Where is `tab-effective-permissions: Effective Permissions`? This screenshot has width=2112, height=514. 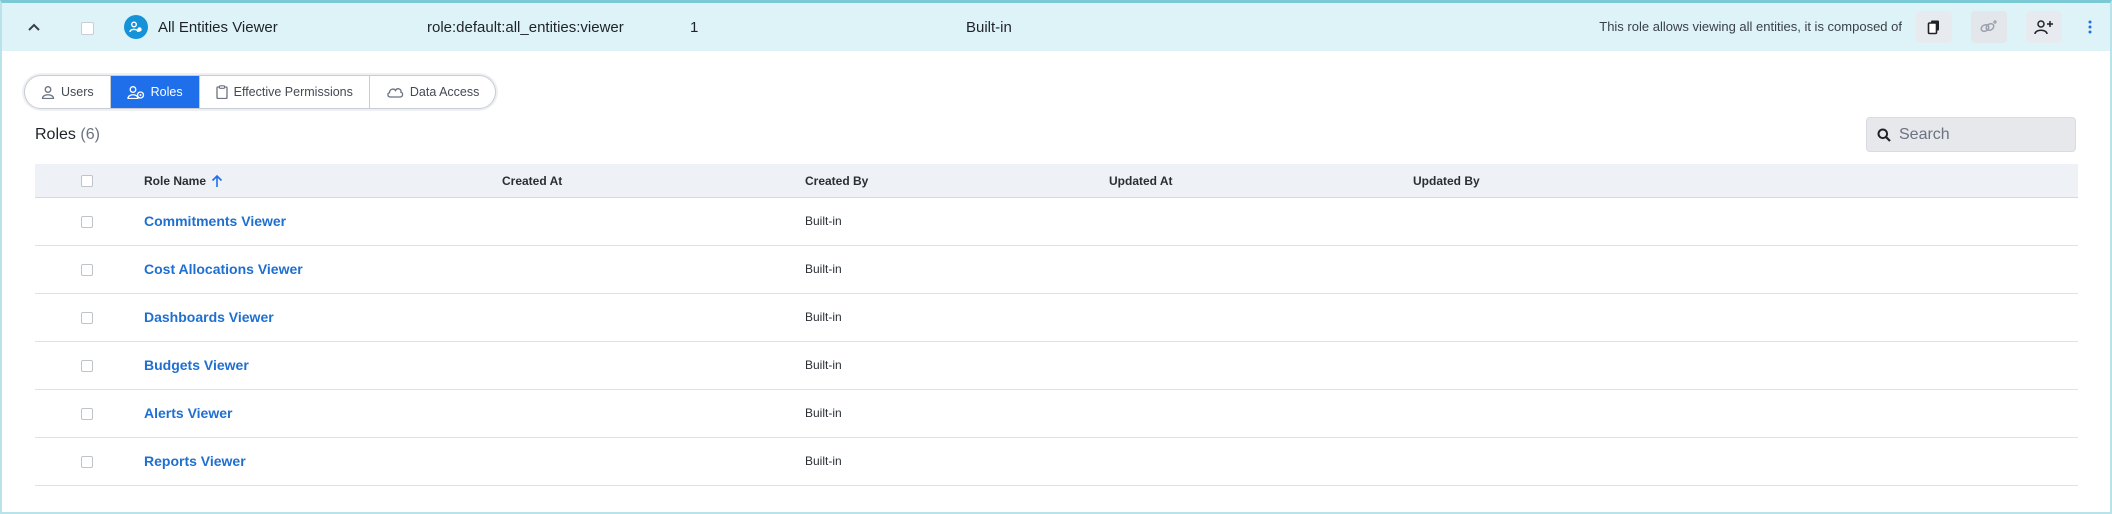
tab-effective-permissions: Effective Permissions is located at coordinates (285, 92).